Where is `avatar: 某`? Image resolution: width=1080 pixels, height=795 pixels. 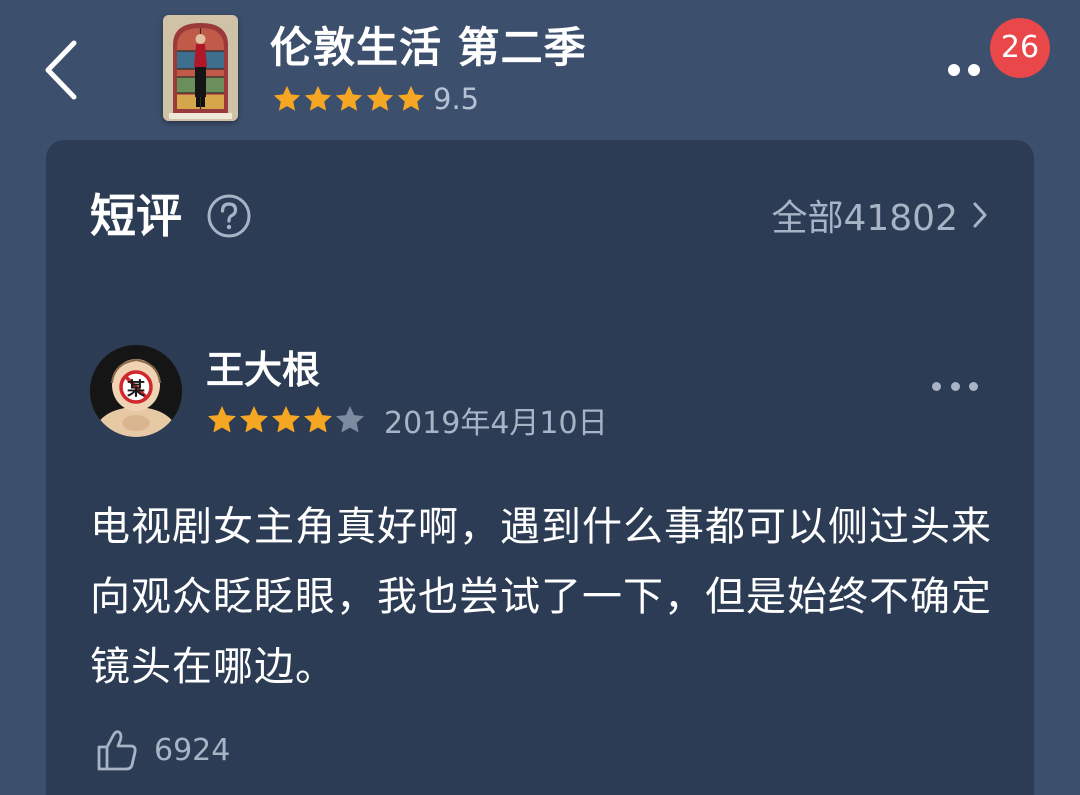
avatar: 某 is located at coordinates (136, 391).